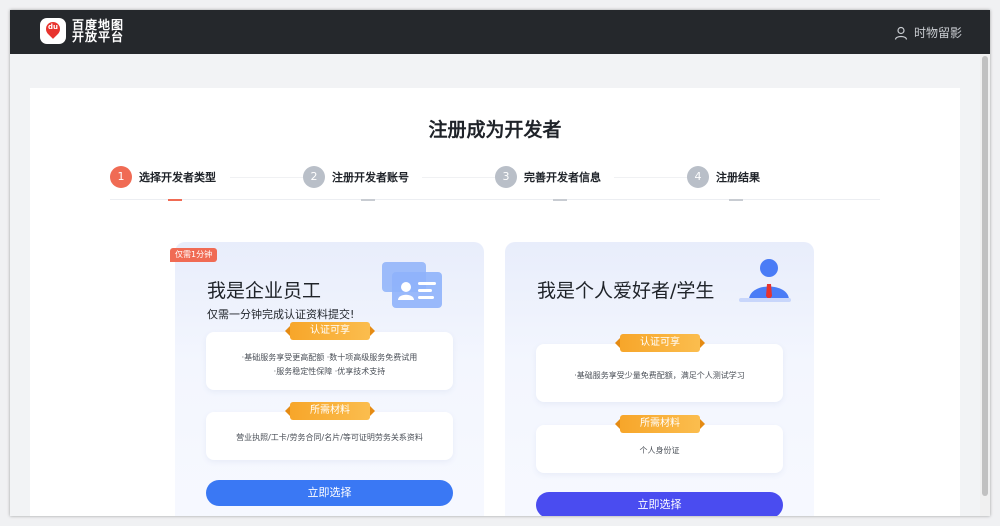 Image resolution: width=1000 pixels, height=526 pixels. I want to click on step-3-number: 3, so click(506, 177).